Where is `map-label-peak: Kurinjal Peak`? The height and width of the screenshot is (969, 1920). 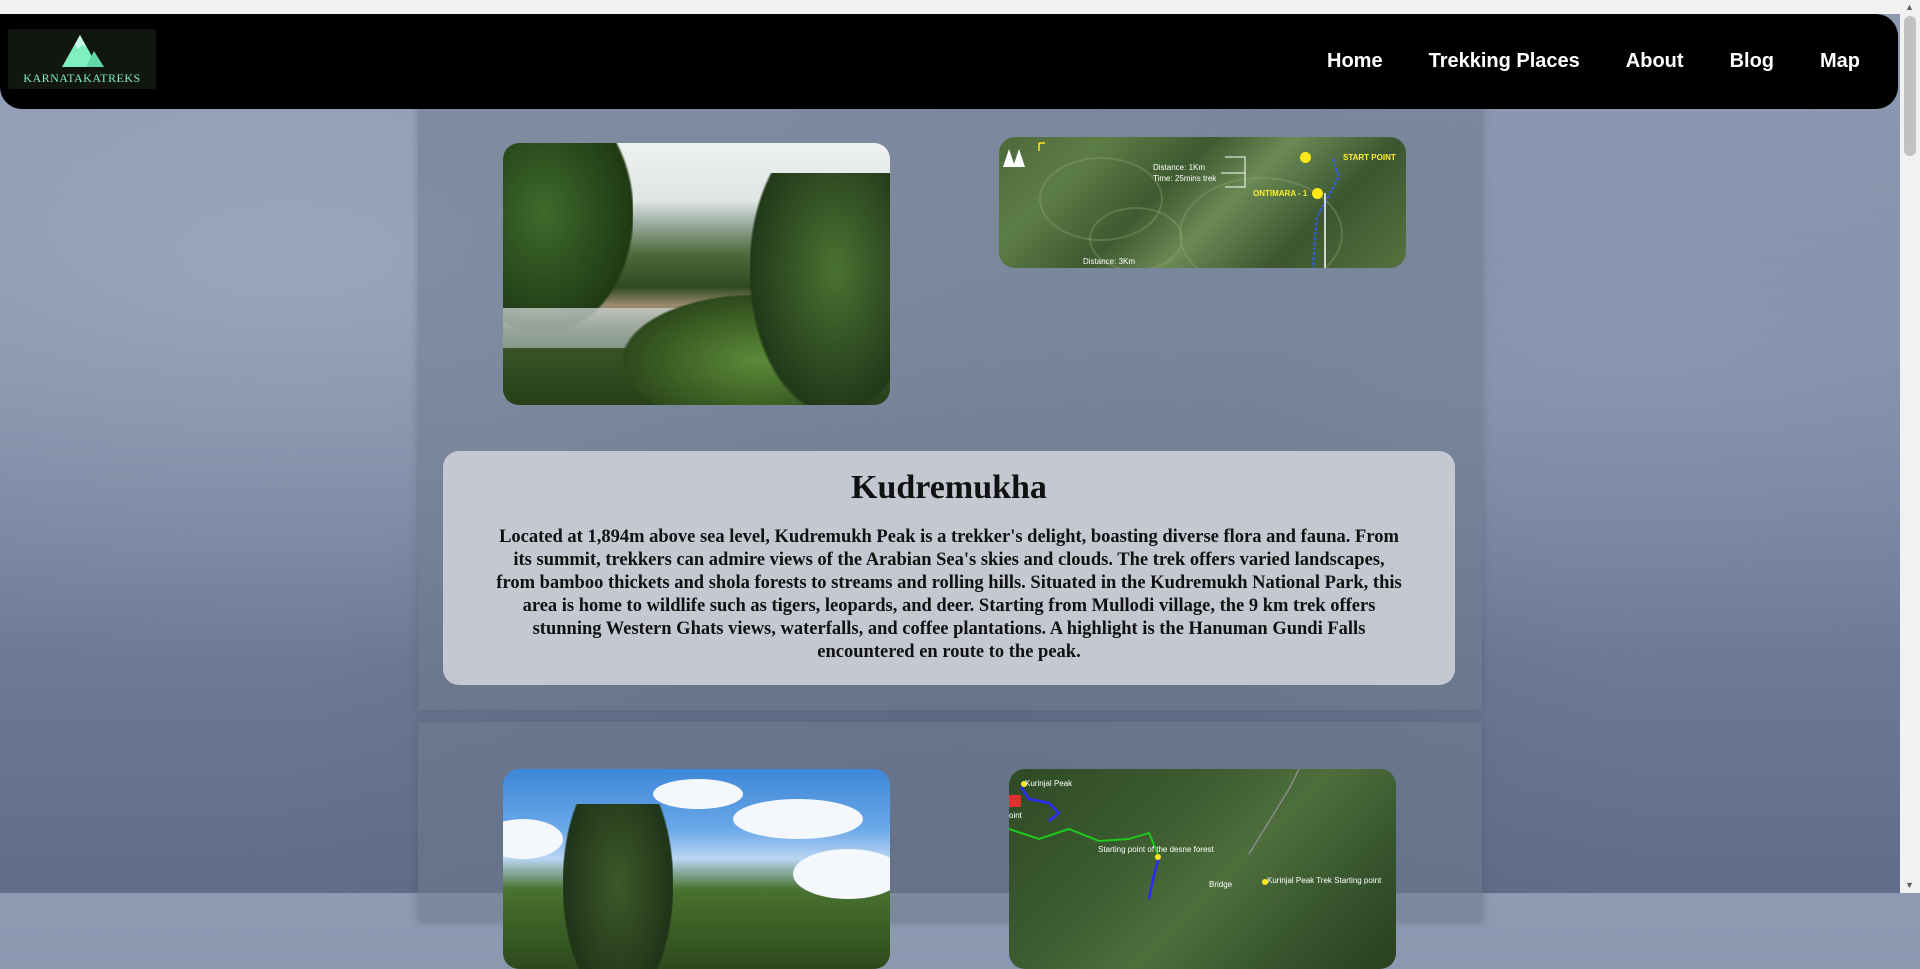
map-label-peak: Kurinjal Peak is located at coordinates (1049, 783).